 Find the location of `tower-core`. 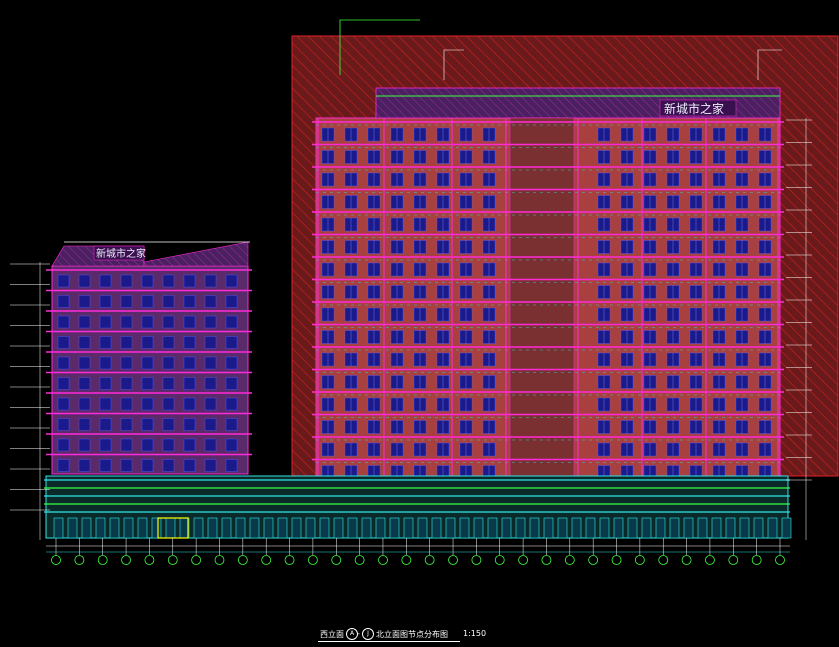

tower-core is located at coordinates (542, 298).